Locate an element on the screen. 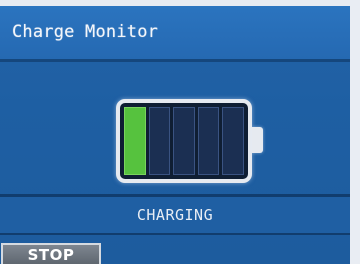 The height and width of the screenshot is (264, 360). bezel-right is located at coordinates (355, 132).